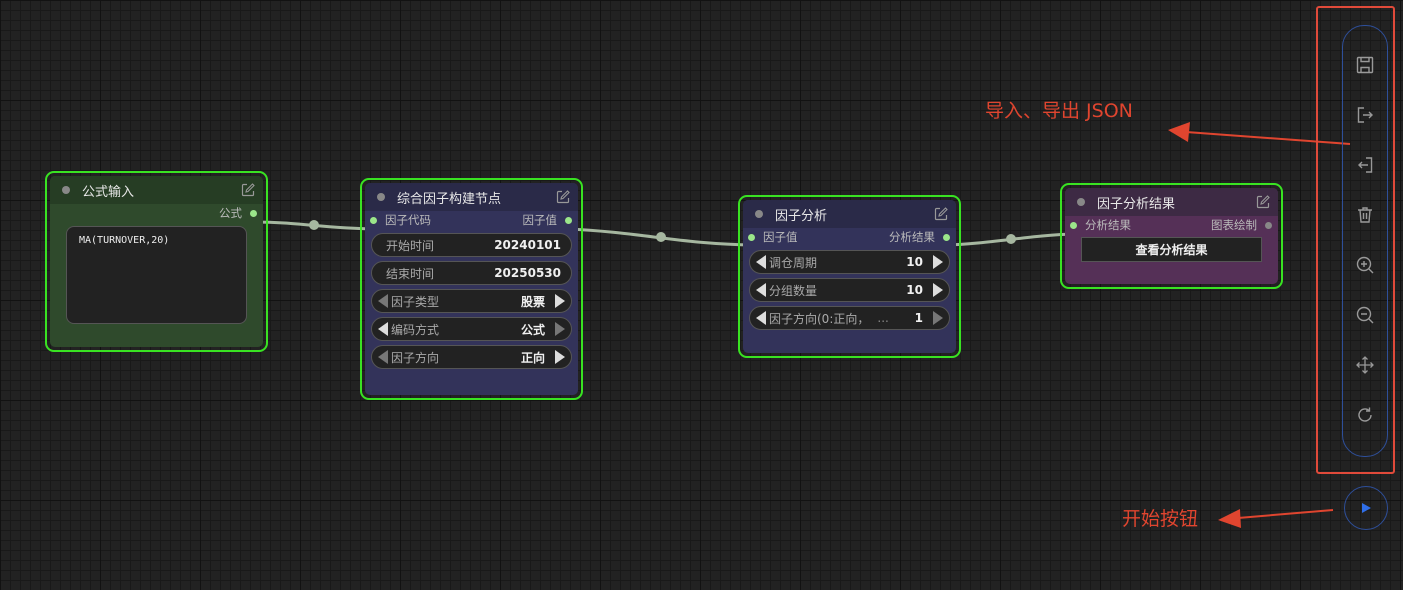  What do you see at coordinates (527, 245) in the screenshot?
I see `widget-value: 20240101` at bounding box center [527, 245].